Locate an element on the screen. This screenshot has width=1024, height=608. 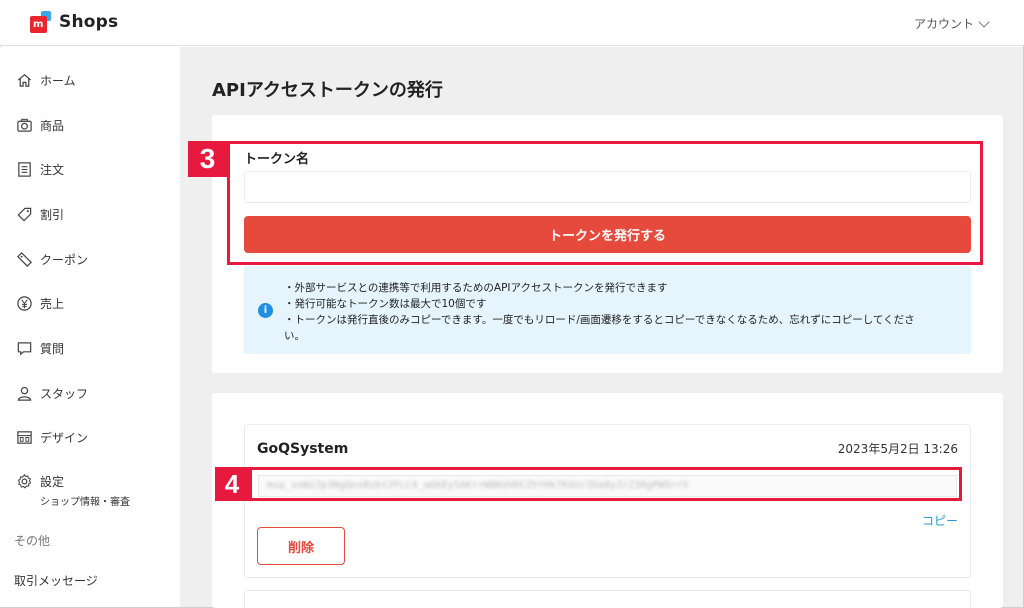
sidebar-item-products: 商品 is located at coordinates (40, 125).